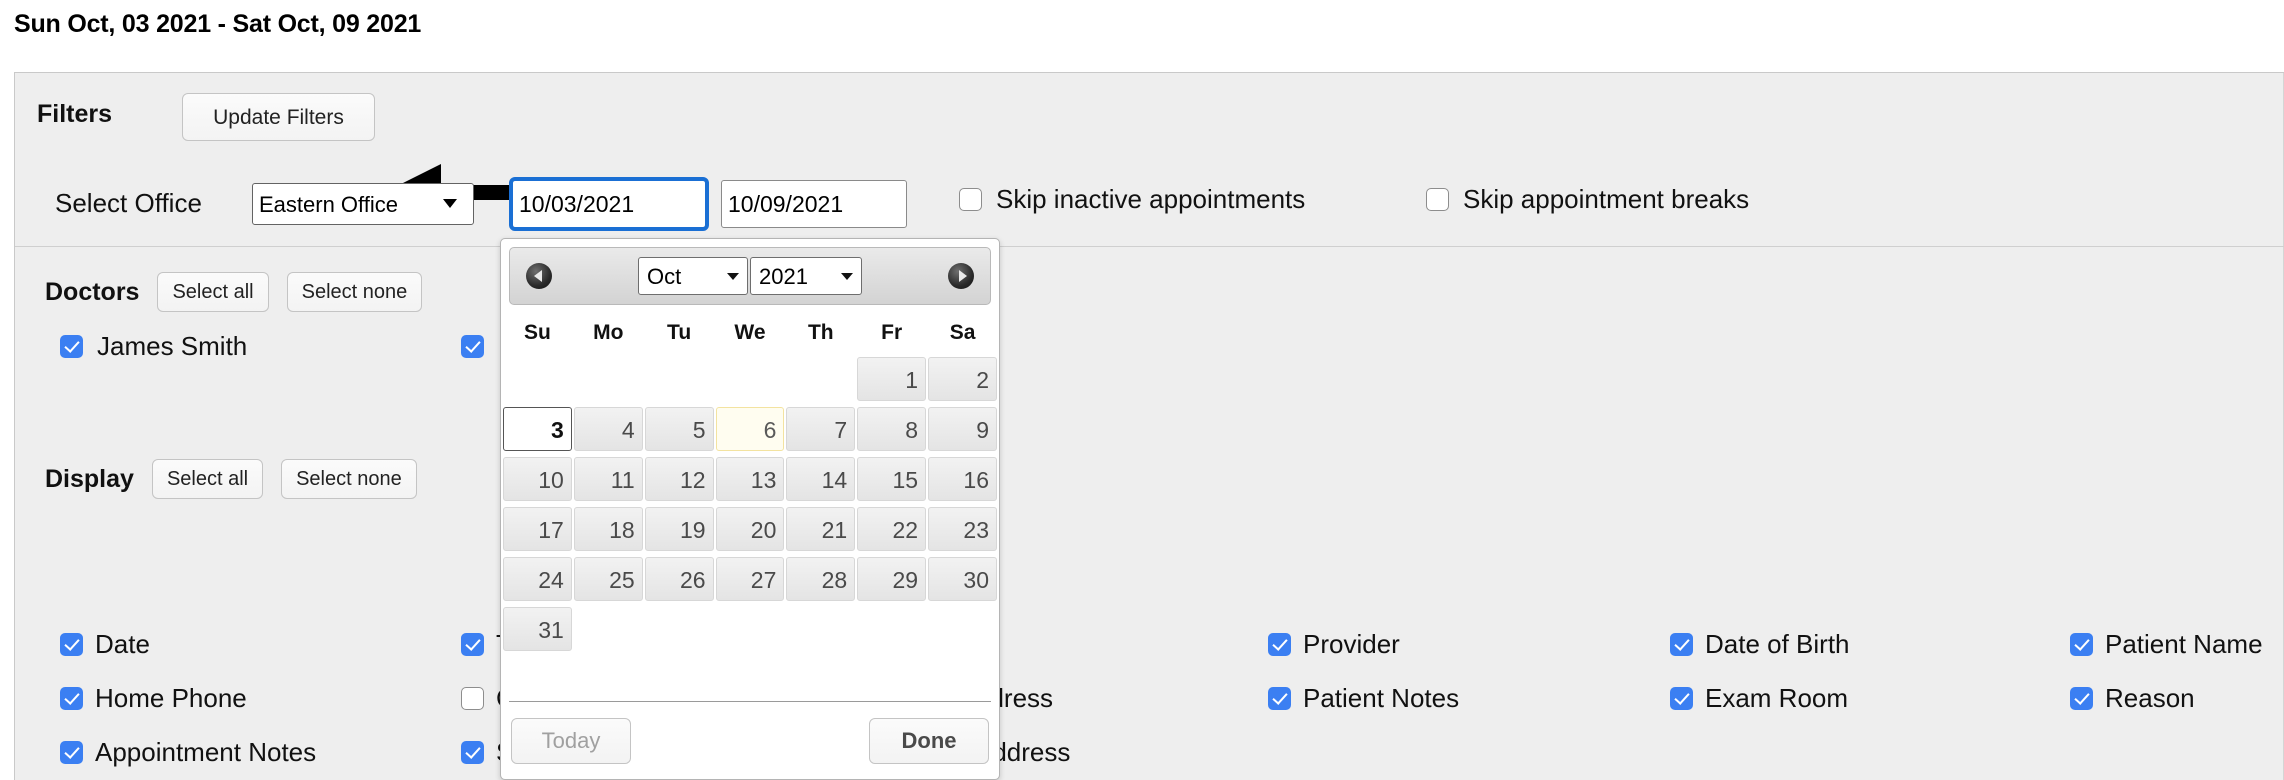 The width and height of the screenshot is (2284, 780). I want to click on display-label-0-1: Home Phone, so click(171, 698).